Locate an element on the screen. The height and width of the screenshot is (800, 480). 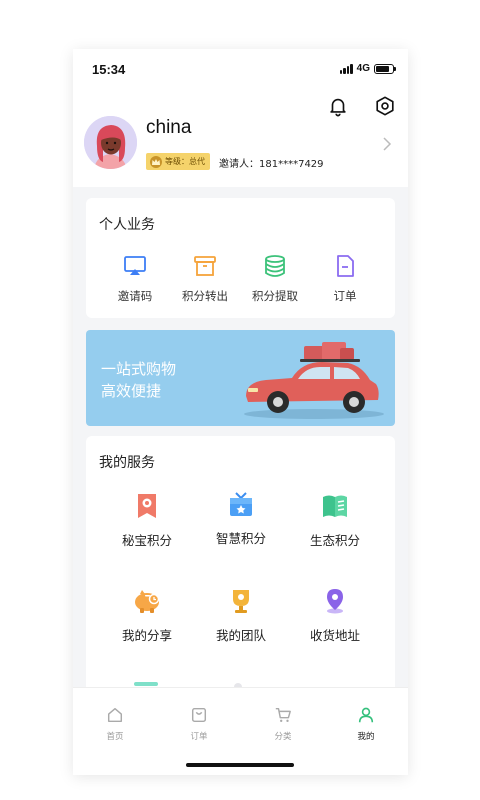
personal-business-title: 个人业务 is located at coordinates (127, 225).